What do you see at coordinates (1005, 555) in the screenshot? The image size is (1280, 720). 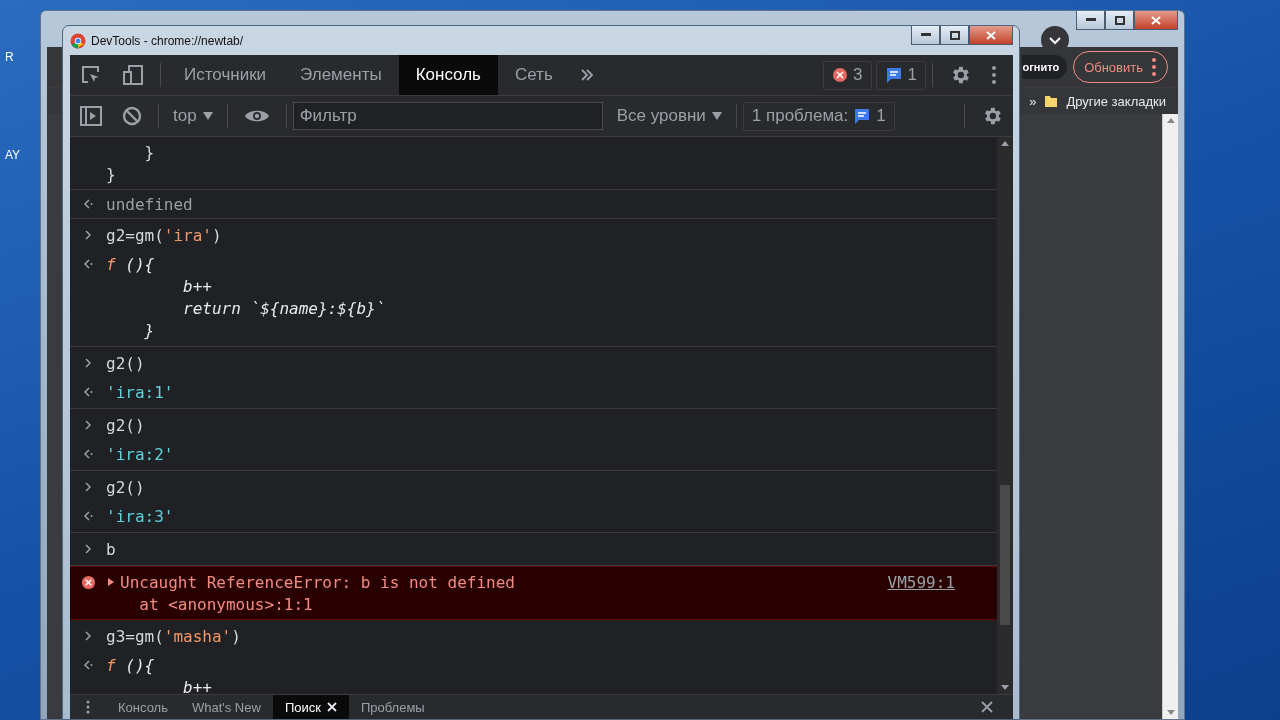 I see `scrollbar-thumb` at bounding box center [1005, 555].